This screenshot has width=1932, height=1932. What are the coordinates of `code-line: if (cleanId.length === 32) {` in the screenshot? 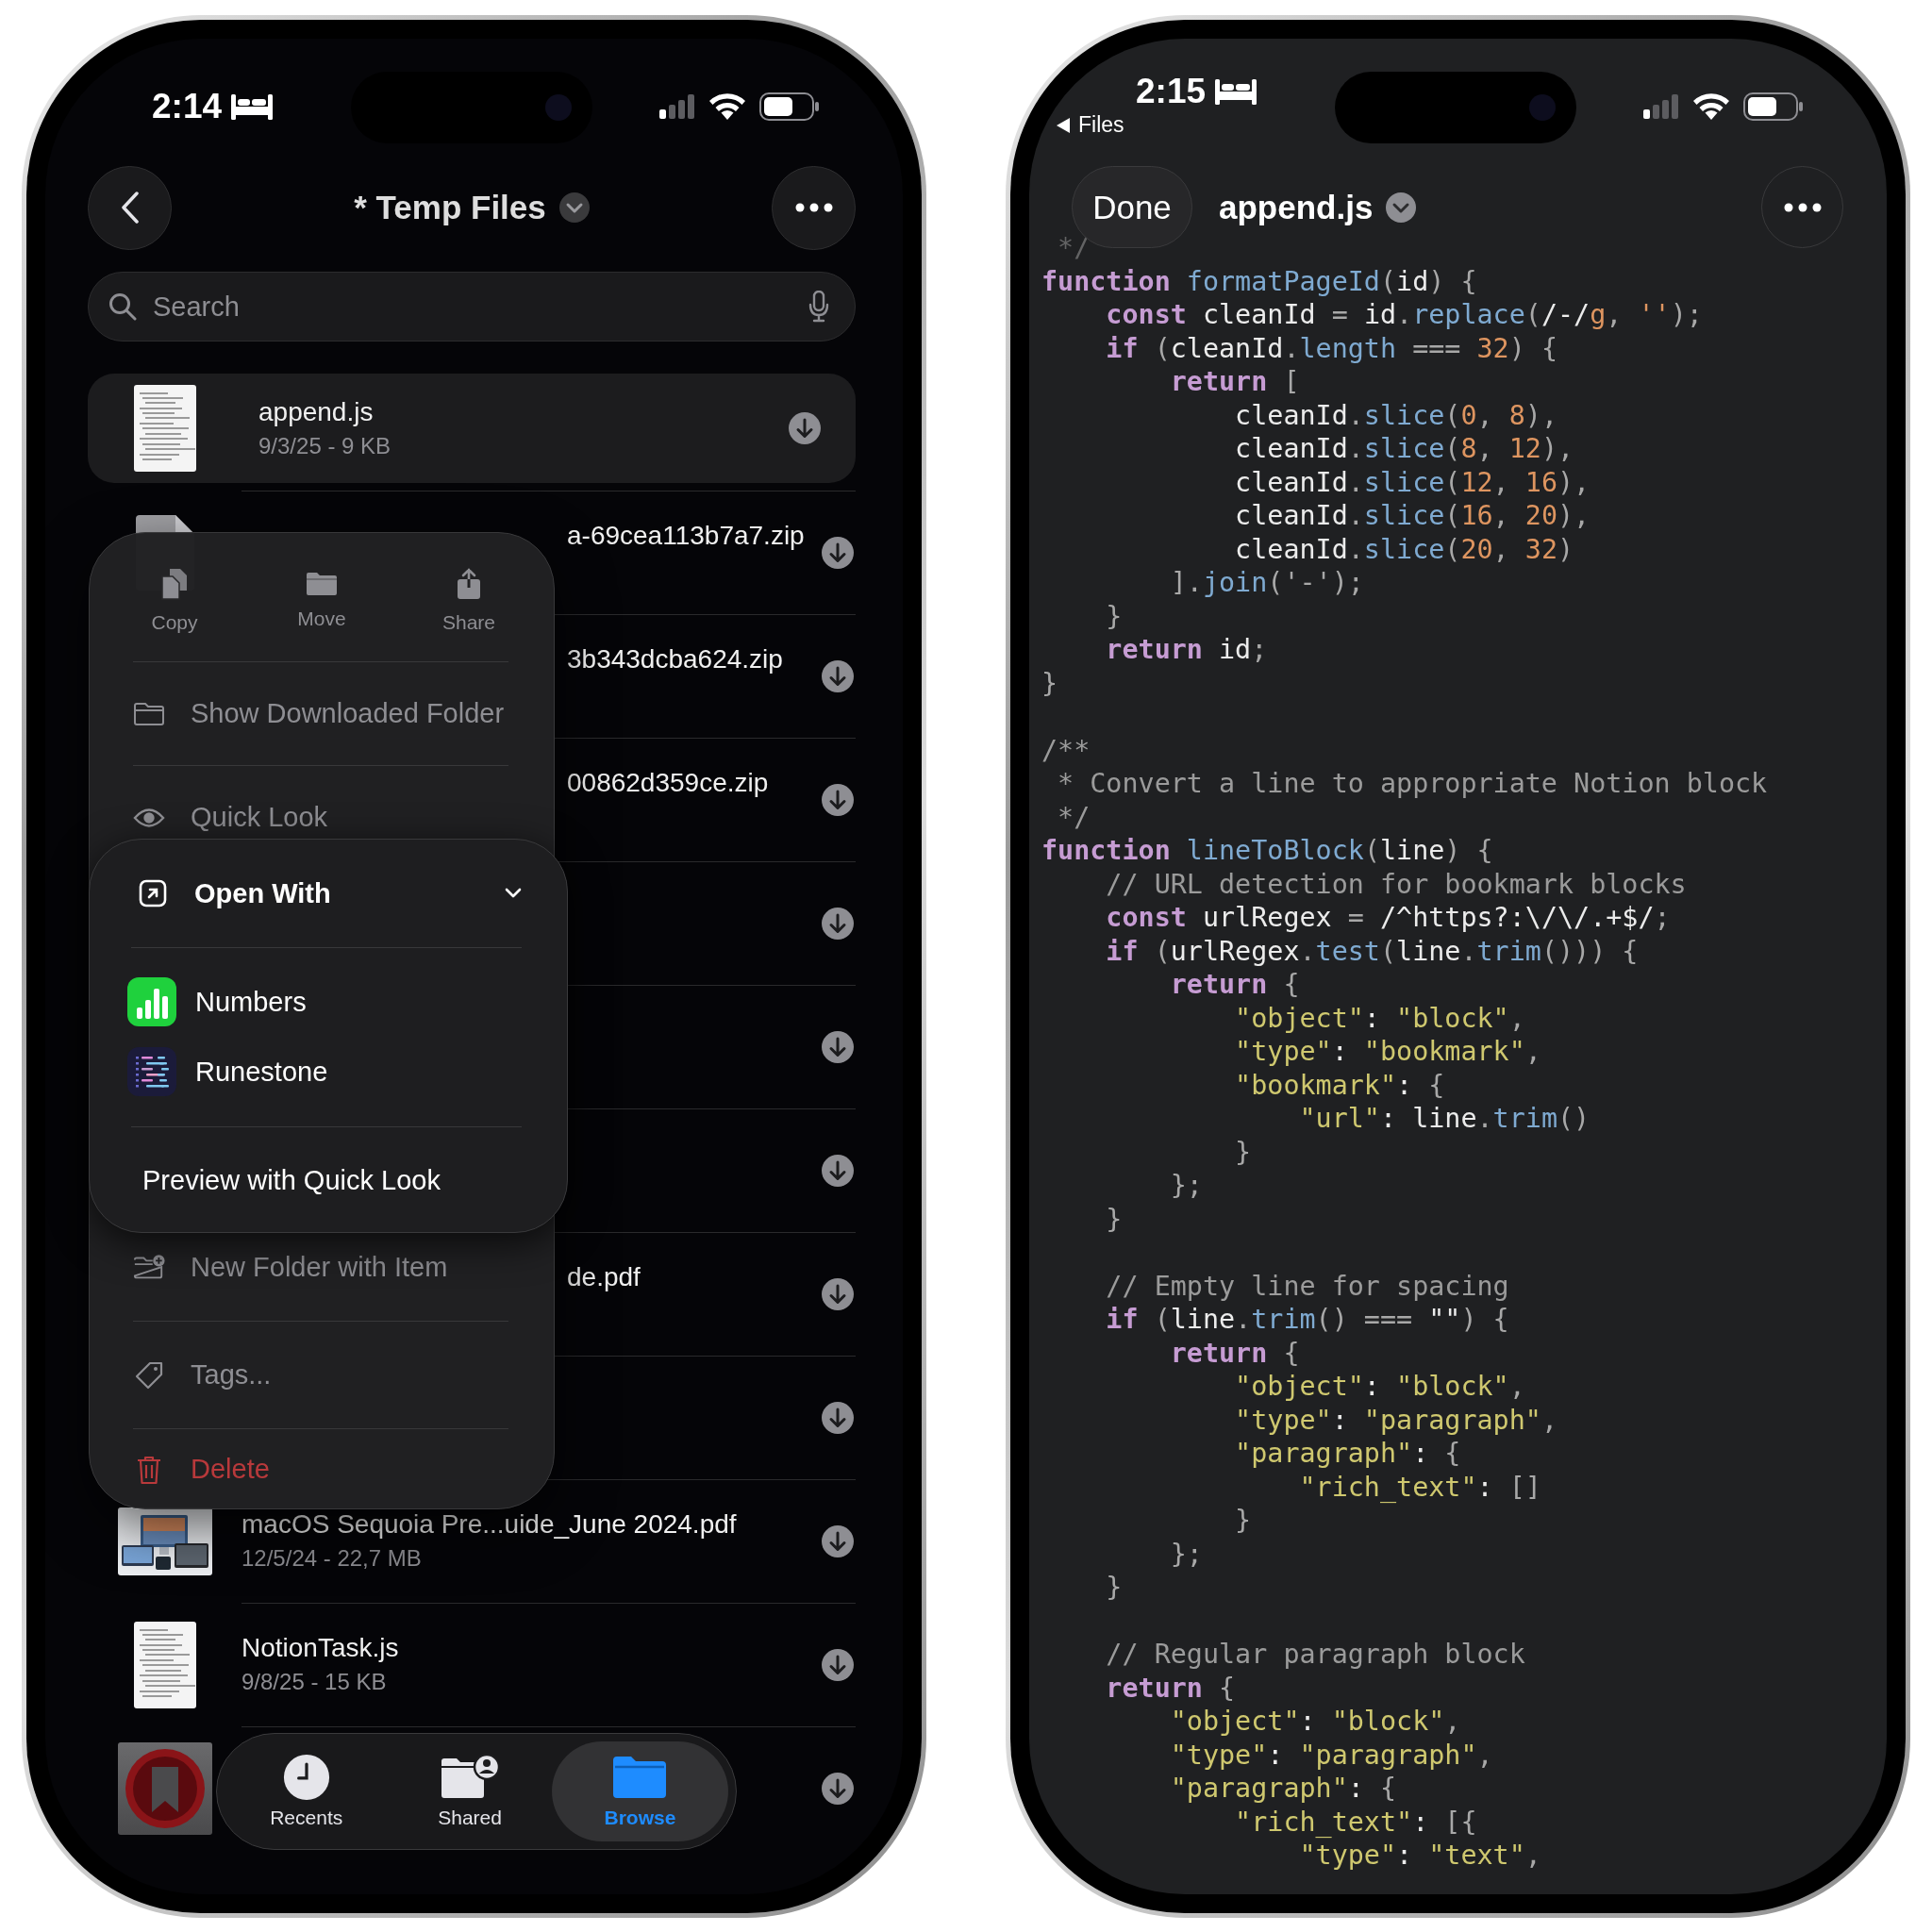 It's located at (1331, 348).